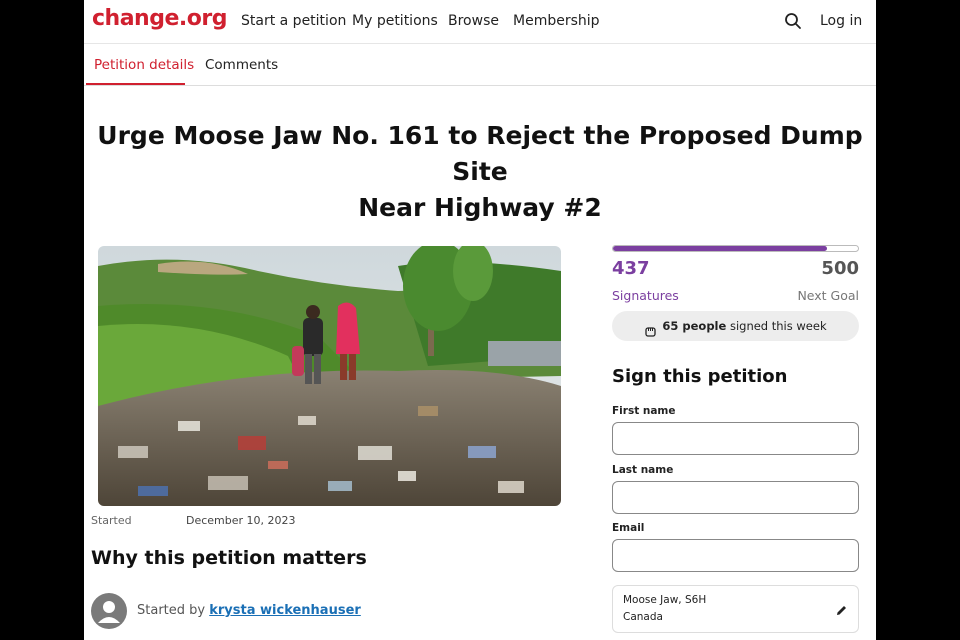  What do you see at coordinates (700, 376) in the screenshot?
I see `sign-heading: Sign this petition` at bounding box center [700, 376].